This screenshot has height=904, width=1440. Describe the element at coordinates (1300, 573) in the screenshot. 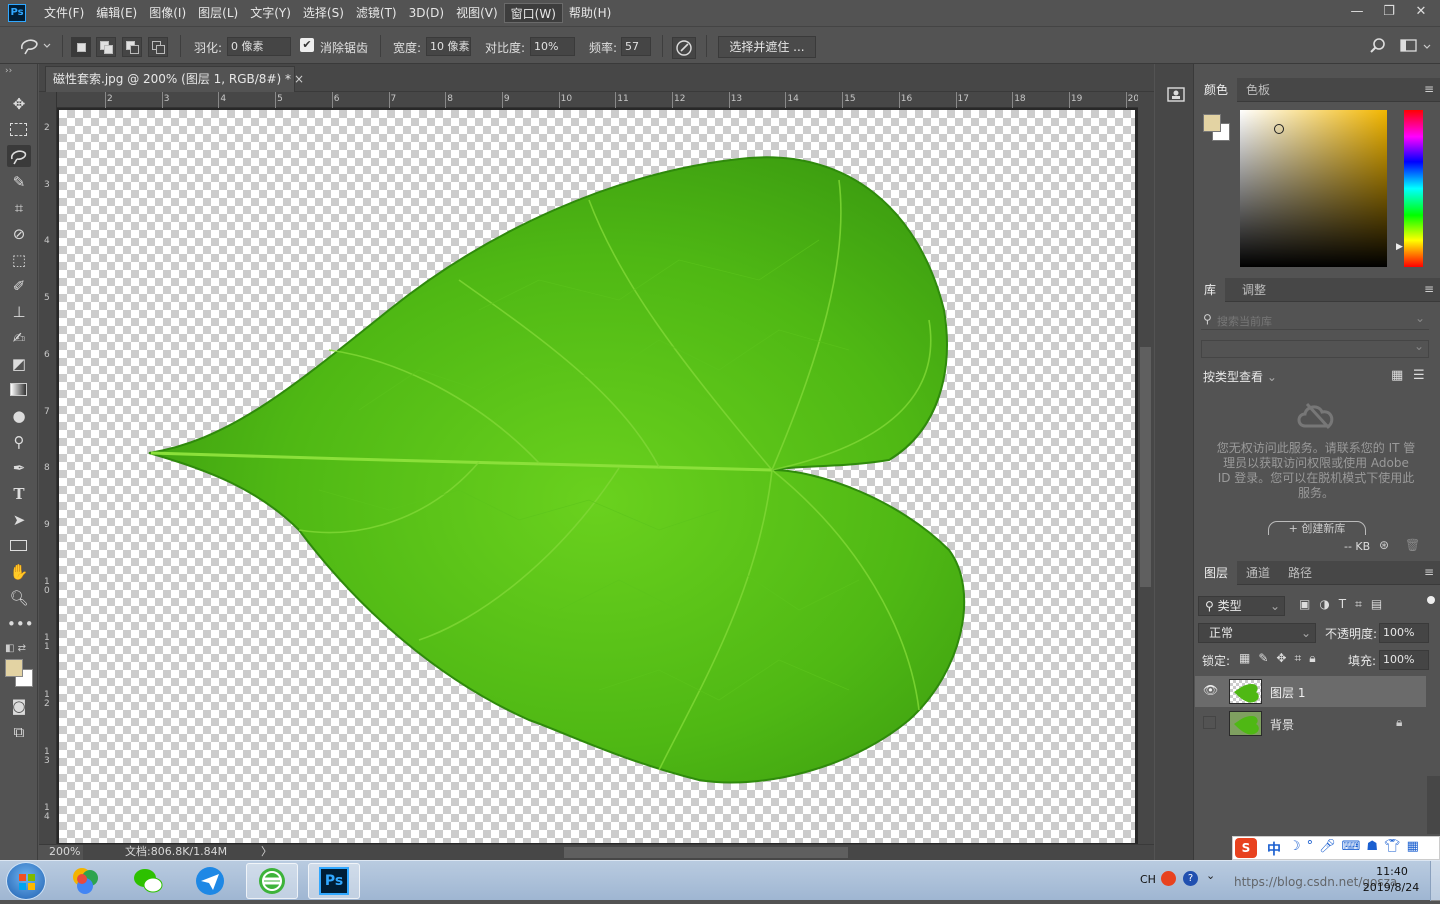

I see `tab-paths: 路径` at that location.